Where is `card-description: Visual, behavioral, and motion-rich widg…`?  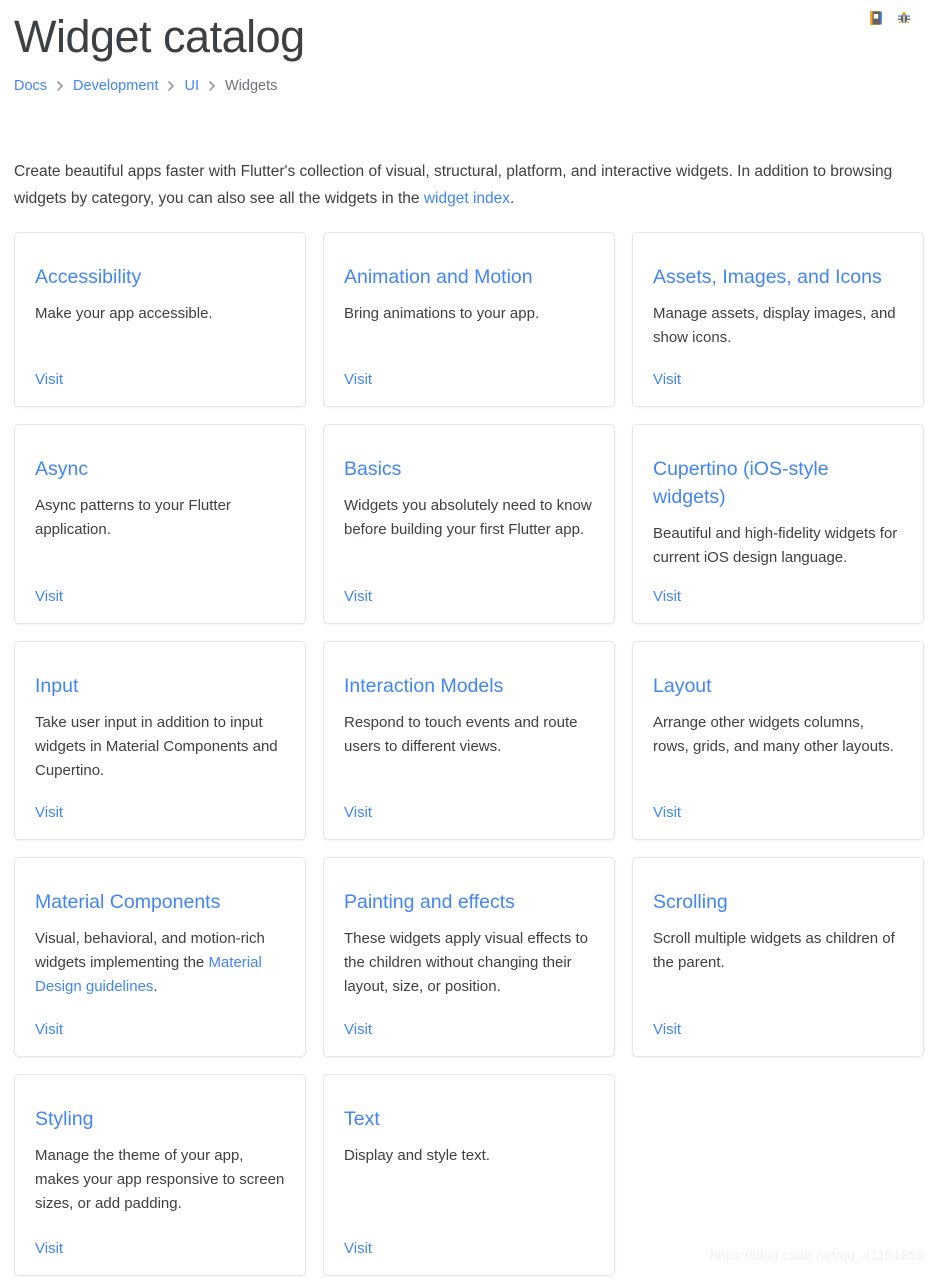
card-description: Visual, behavioral, and motion-rich widg… is located at coordinates (160, 965).